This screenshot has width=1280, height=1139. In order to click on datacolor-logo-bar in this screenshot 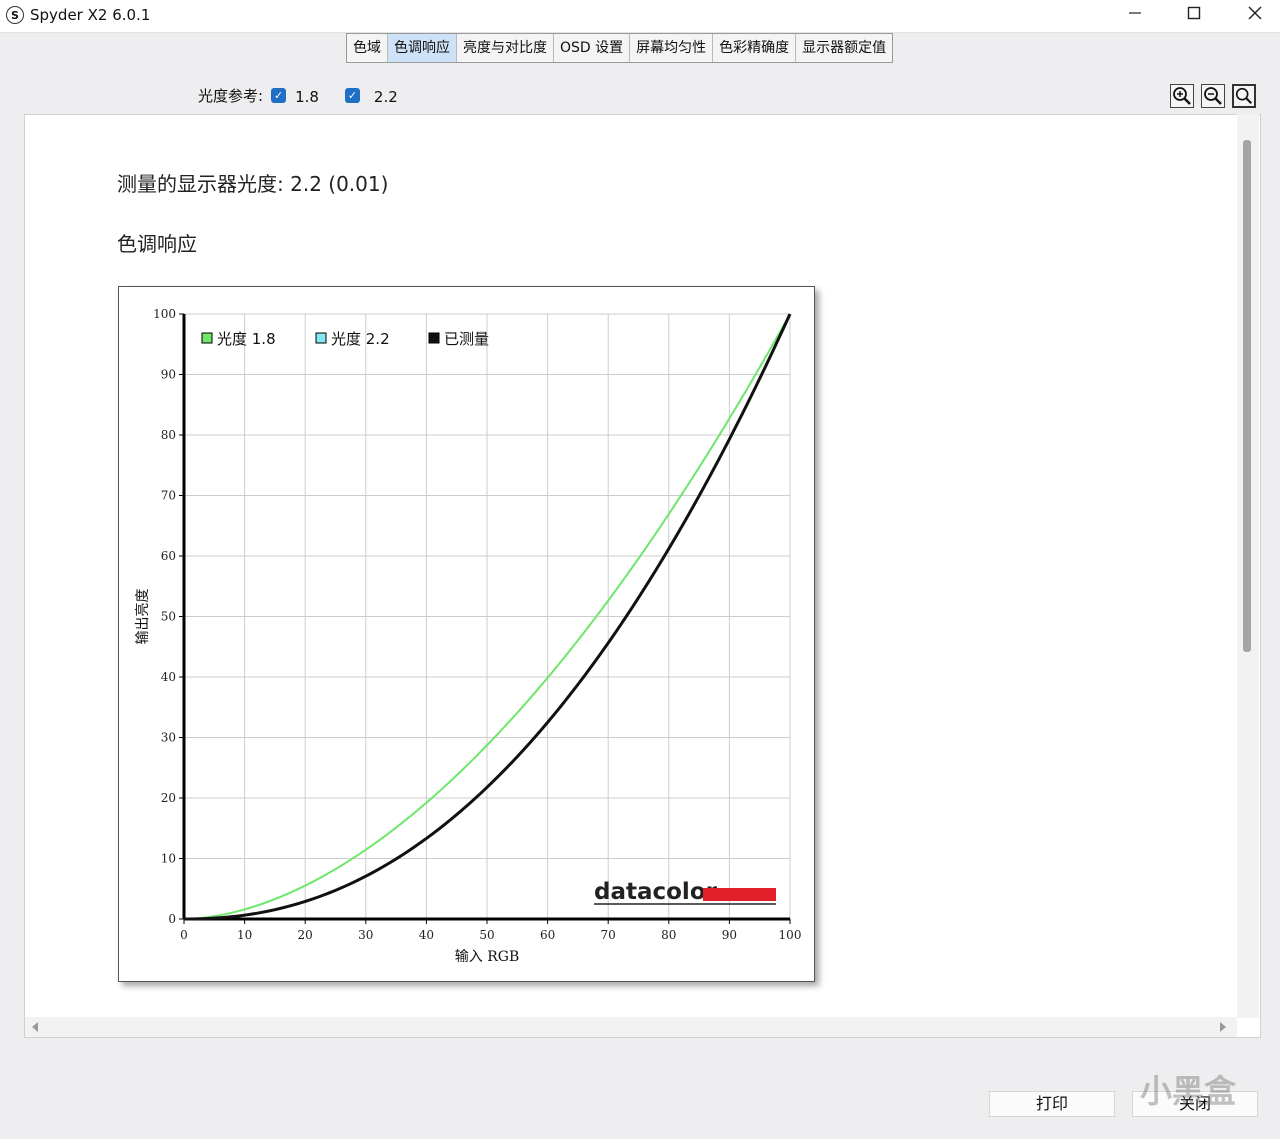, I will do `click(739, 894)`.